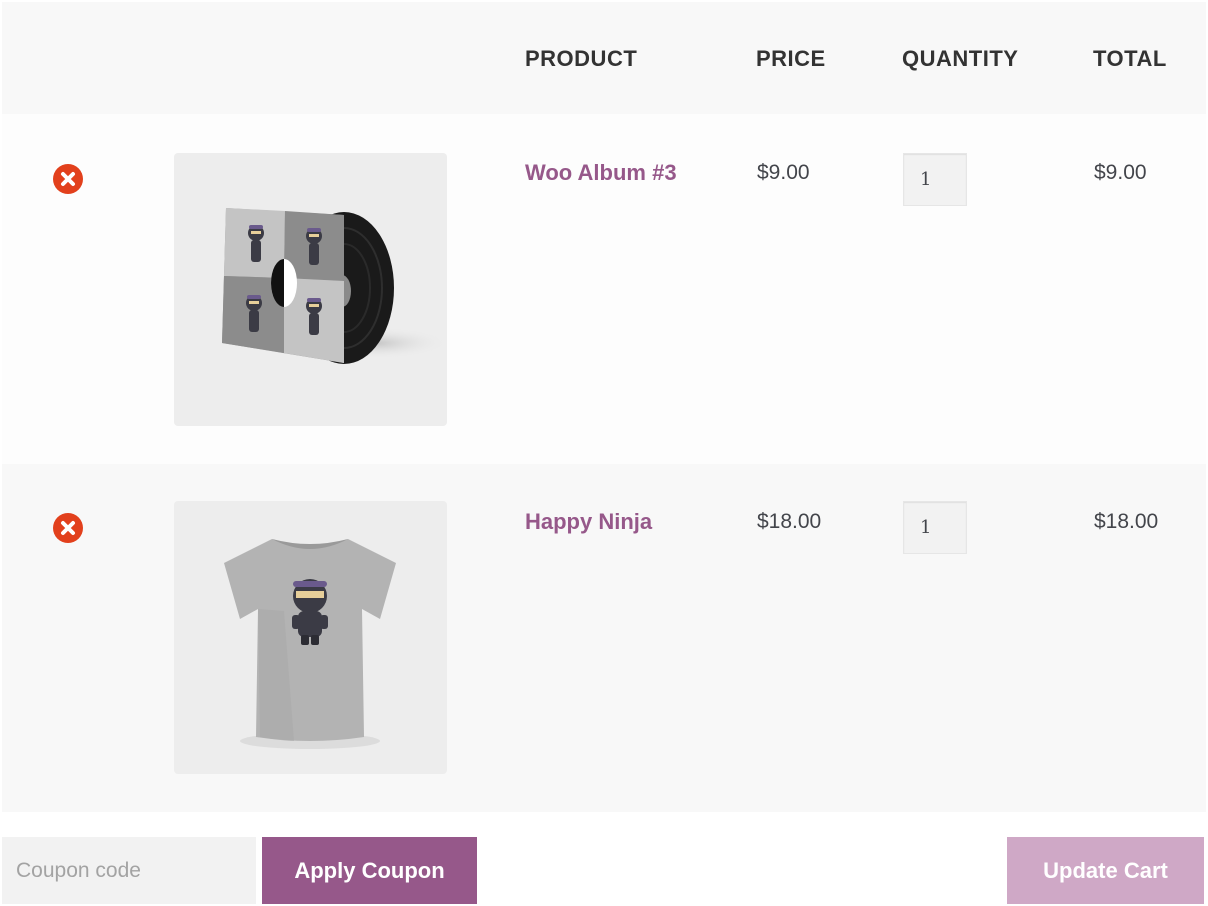 This screenshot has height=906, width=1208. What do you see at coordinates (334, 286) in the screenshot?
I see `vinyl-album-image` at bounding box center [334, 286].